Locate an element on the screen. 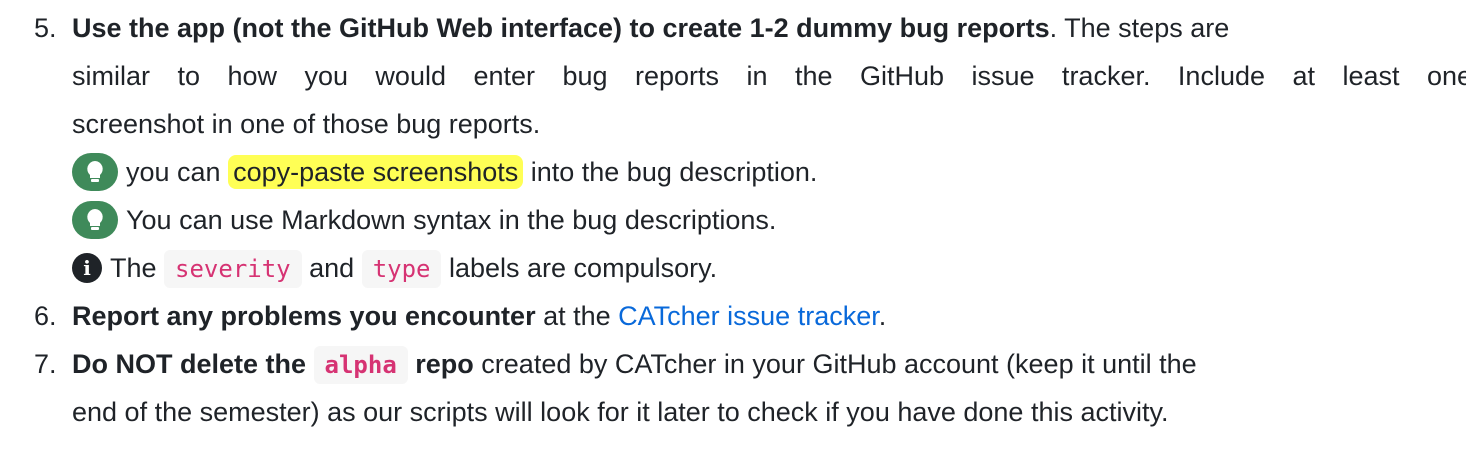 Image resolution: width=1466 pixels, height=460 pixels. item-bold-text: Do NOT delete the is located at coordinates (193, 364).